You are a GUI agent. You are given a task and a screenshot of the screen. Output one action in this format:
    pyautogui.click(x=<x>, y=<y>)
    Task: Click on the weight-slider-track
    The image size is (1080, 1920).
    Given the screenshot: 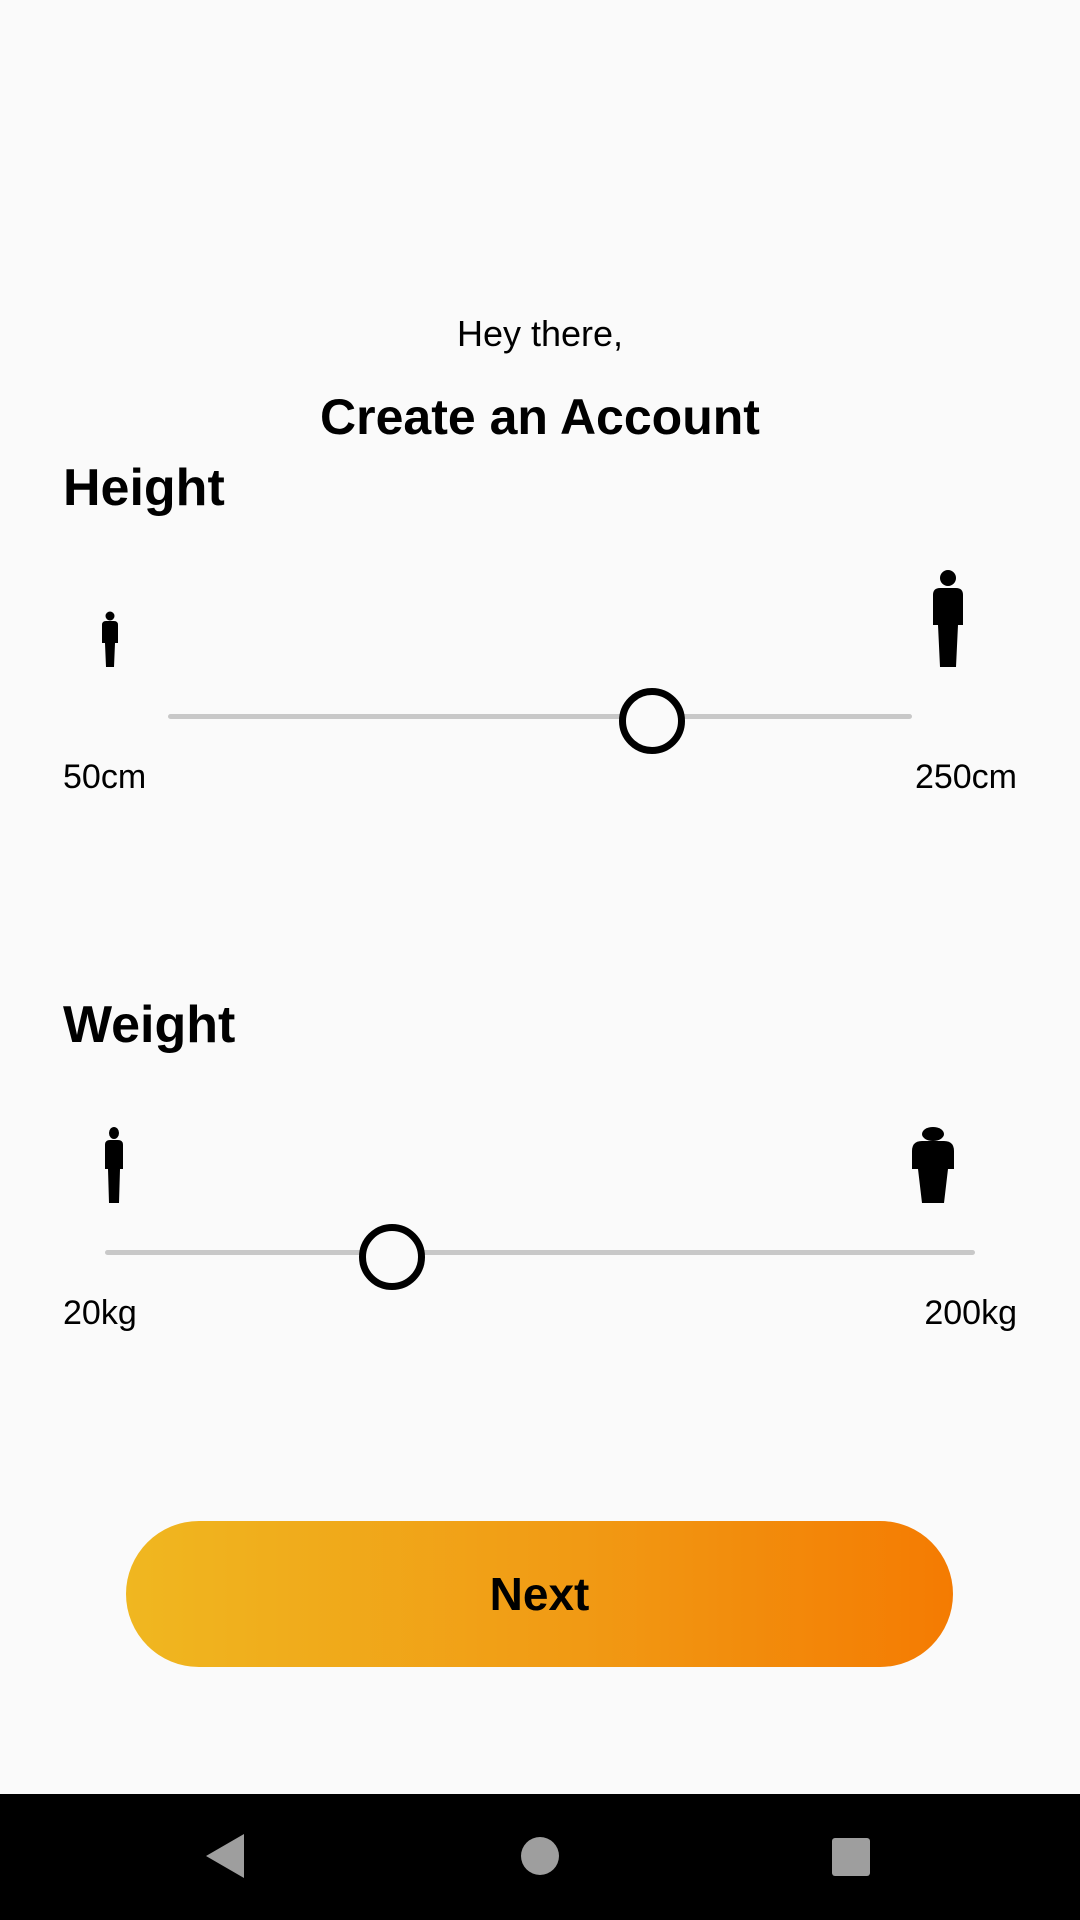 What is the action you would take?
    pyautogui.click(x=540, y=1252)
    